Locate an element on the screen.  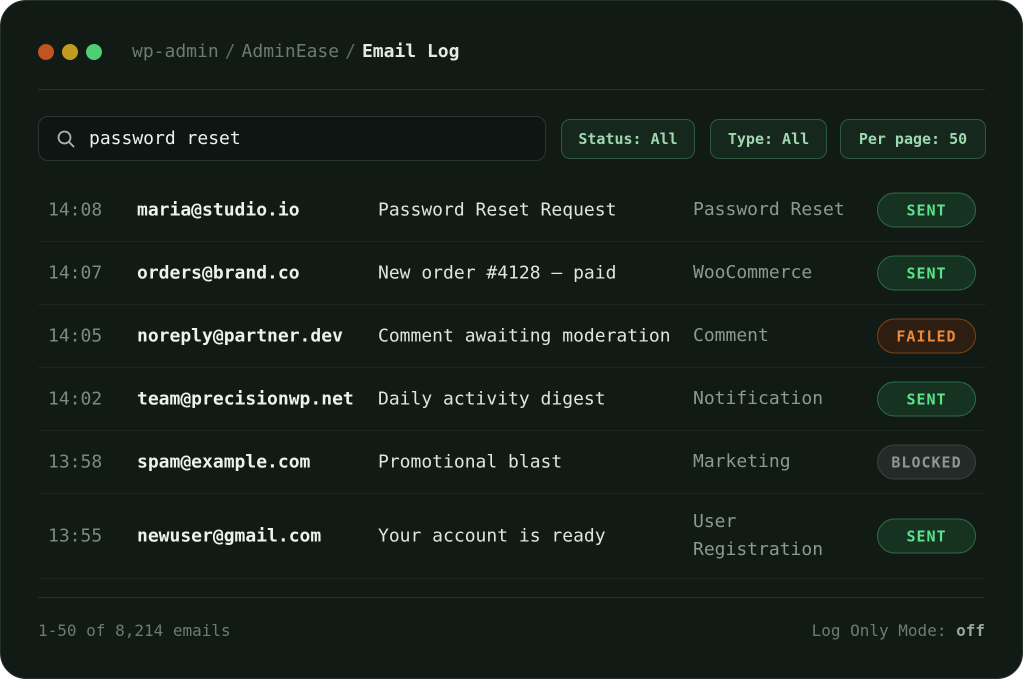
row-type: Password Reset is located at coordinates (769, 209).